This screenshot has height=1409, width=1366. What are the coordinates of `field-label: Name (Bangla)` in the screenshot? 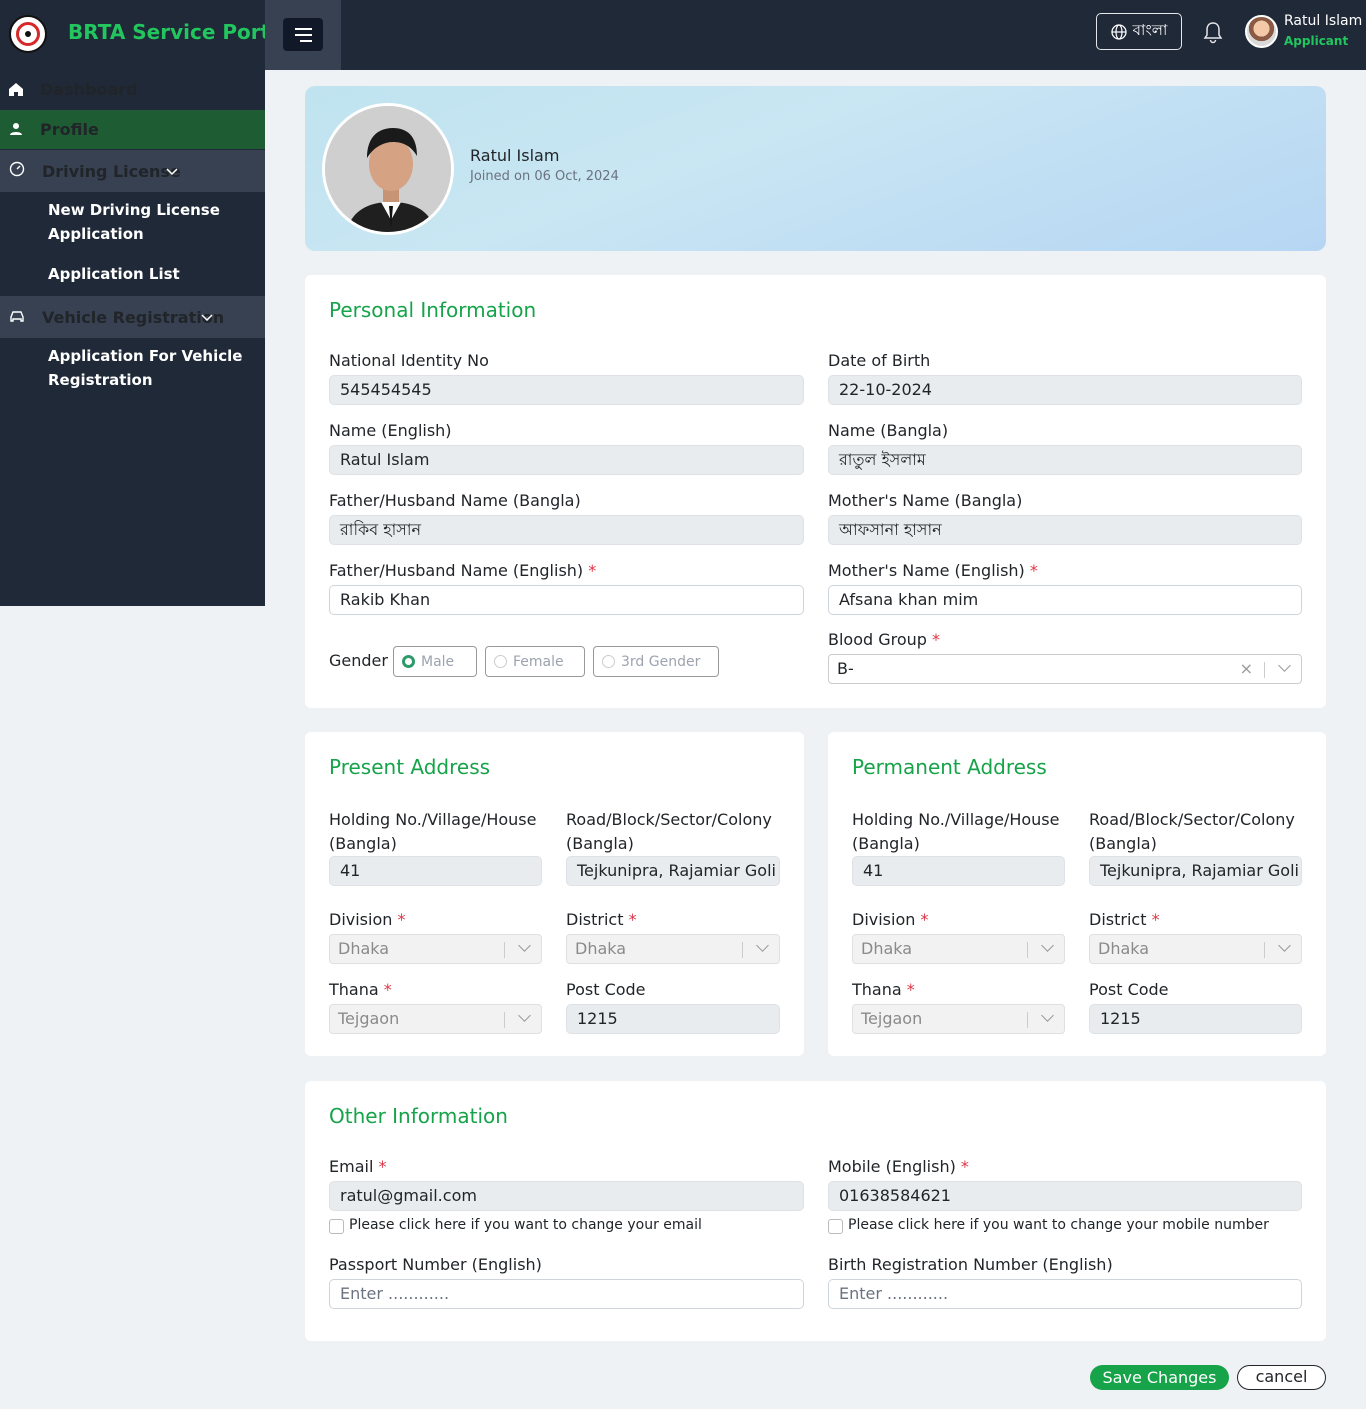 It's located at (888, 430).